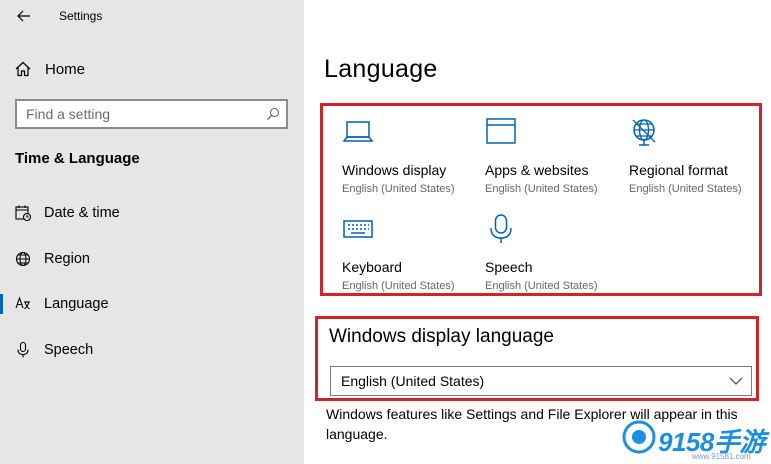 This screenshot has width=771, height=464. I want to click on search-icon, so click(273, 114).